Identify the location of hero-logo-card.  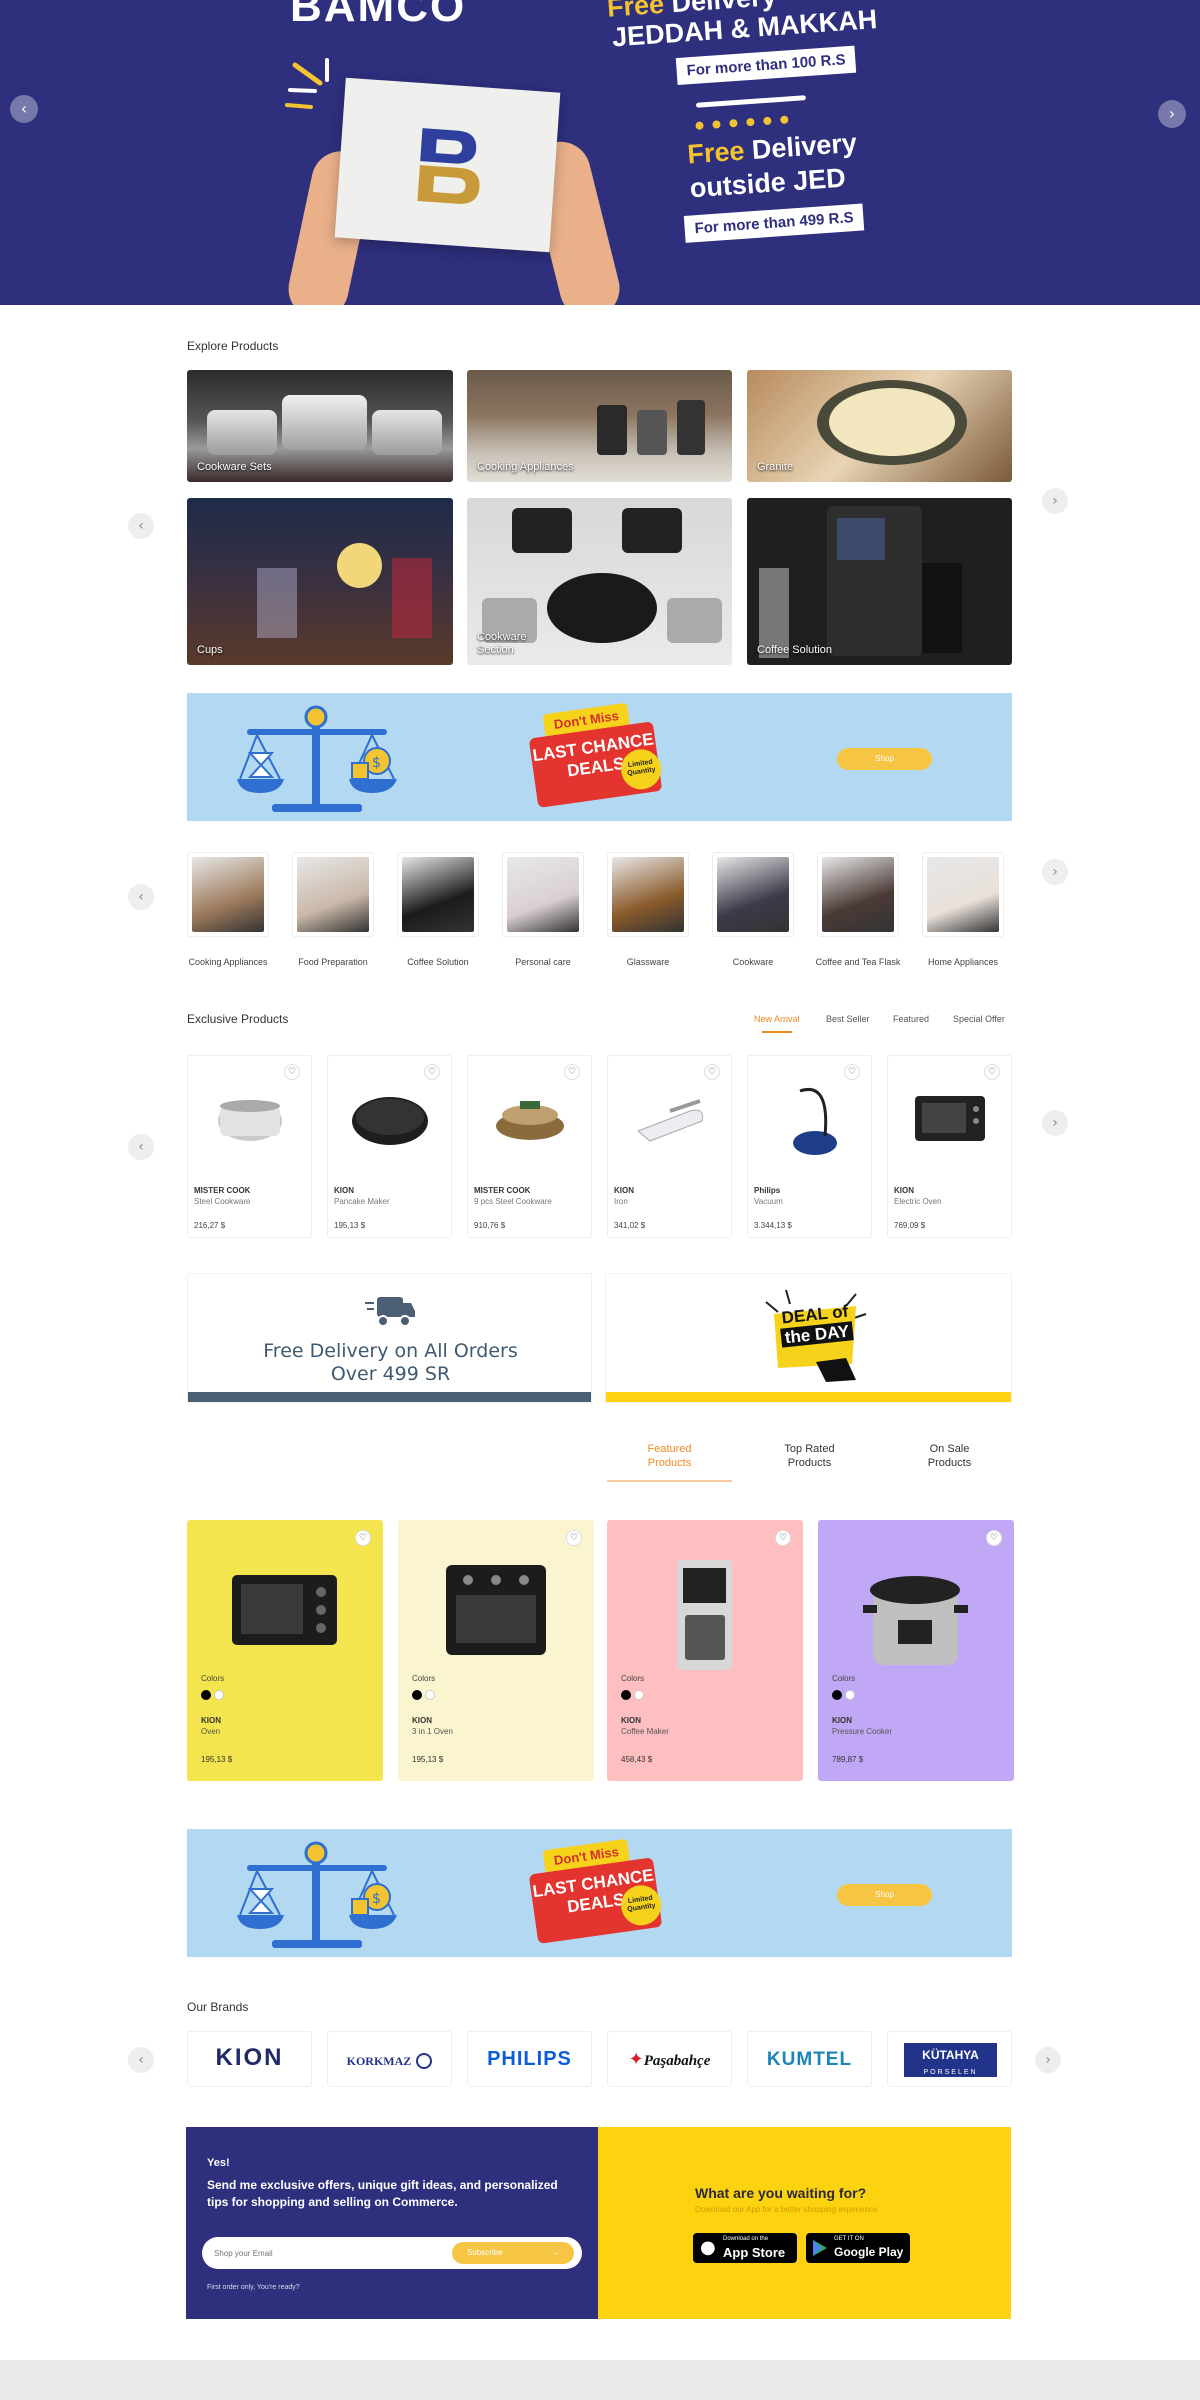
(447, 165).